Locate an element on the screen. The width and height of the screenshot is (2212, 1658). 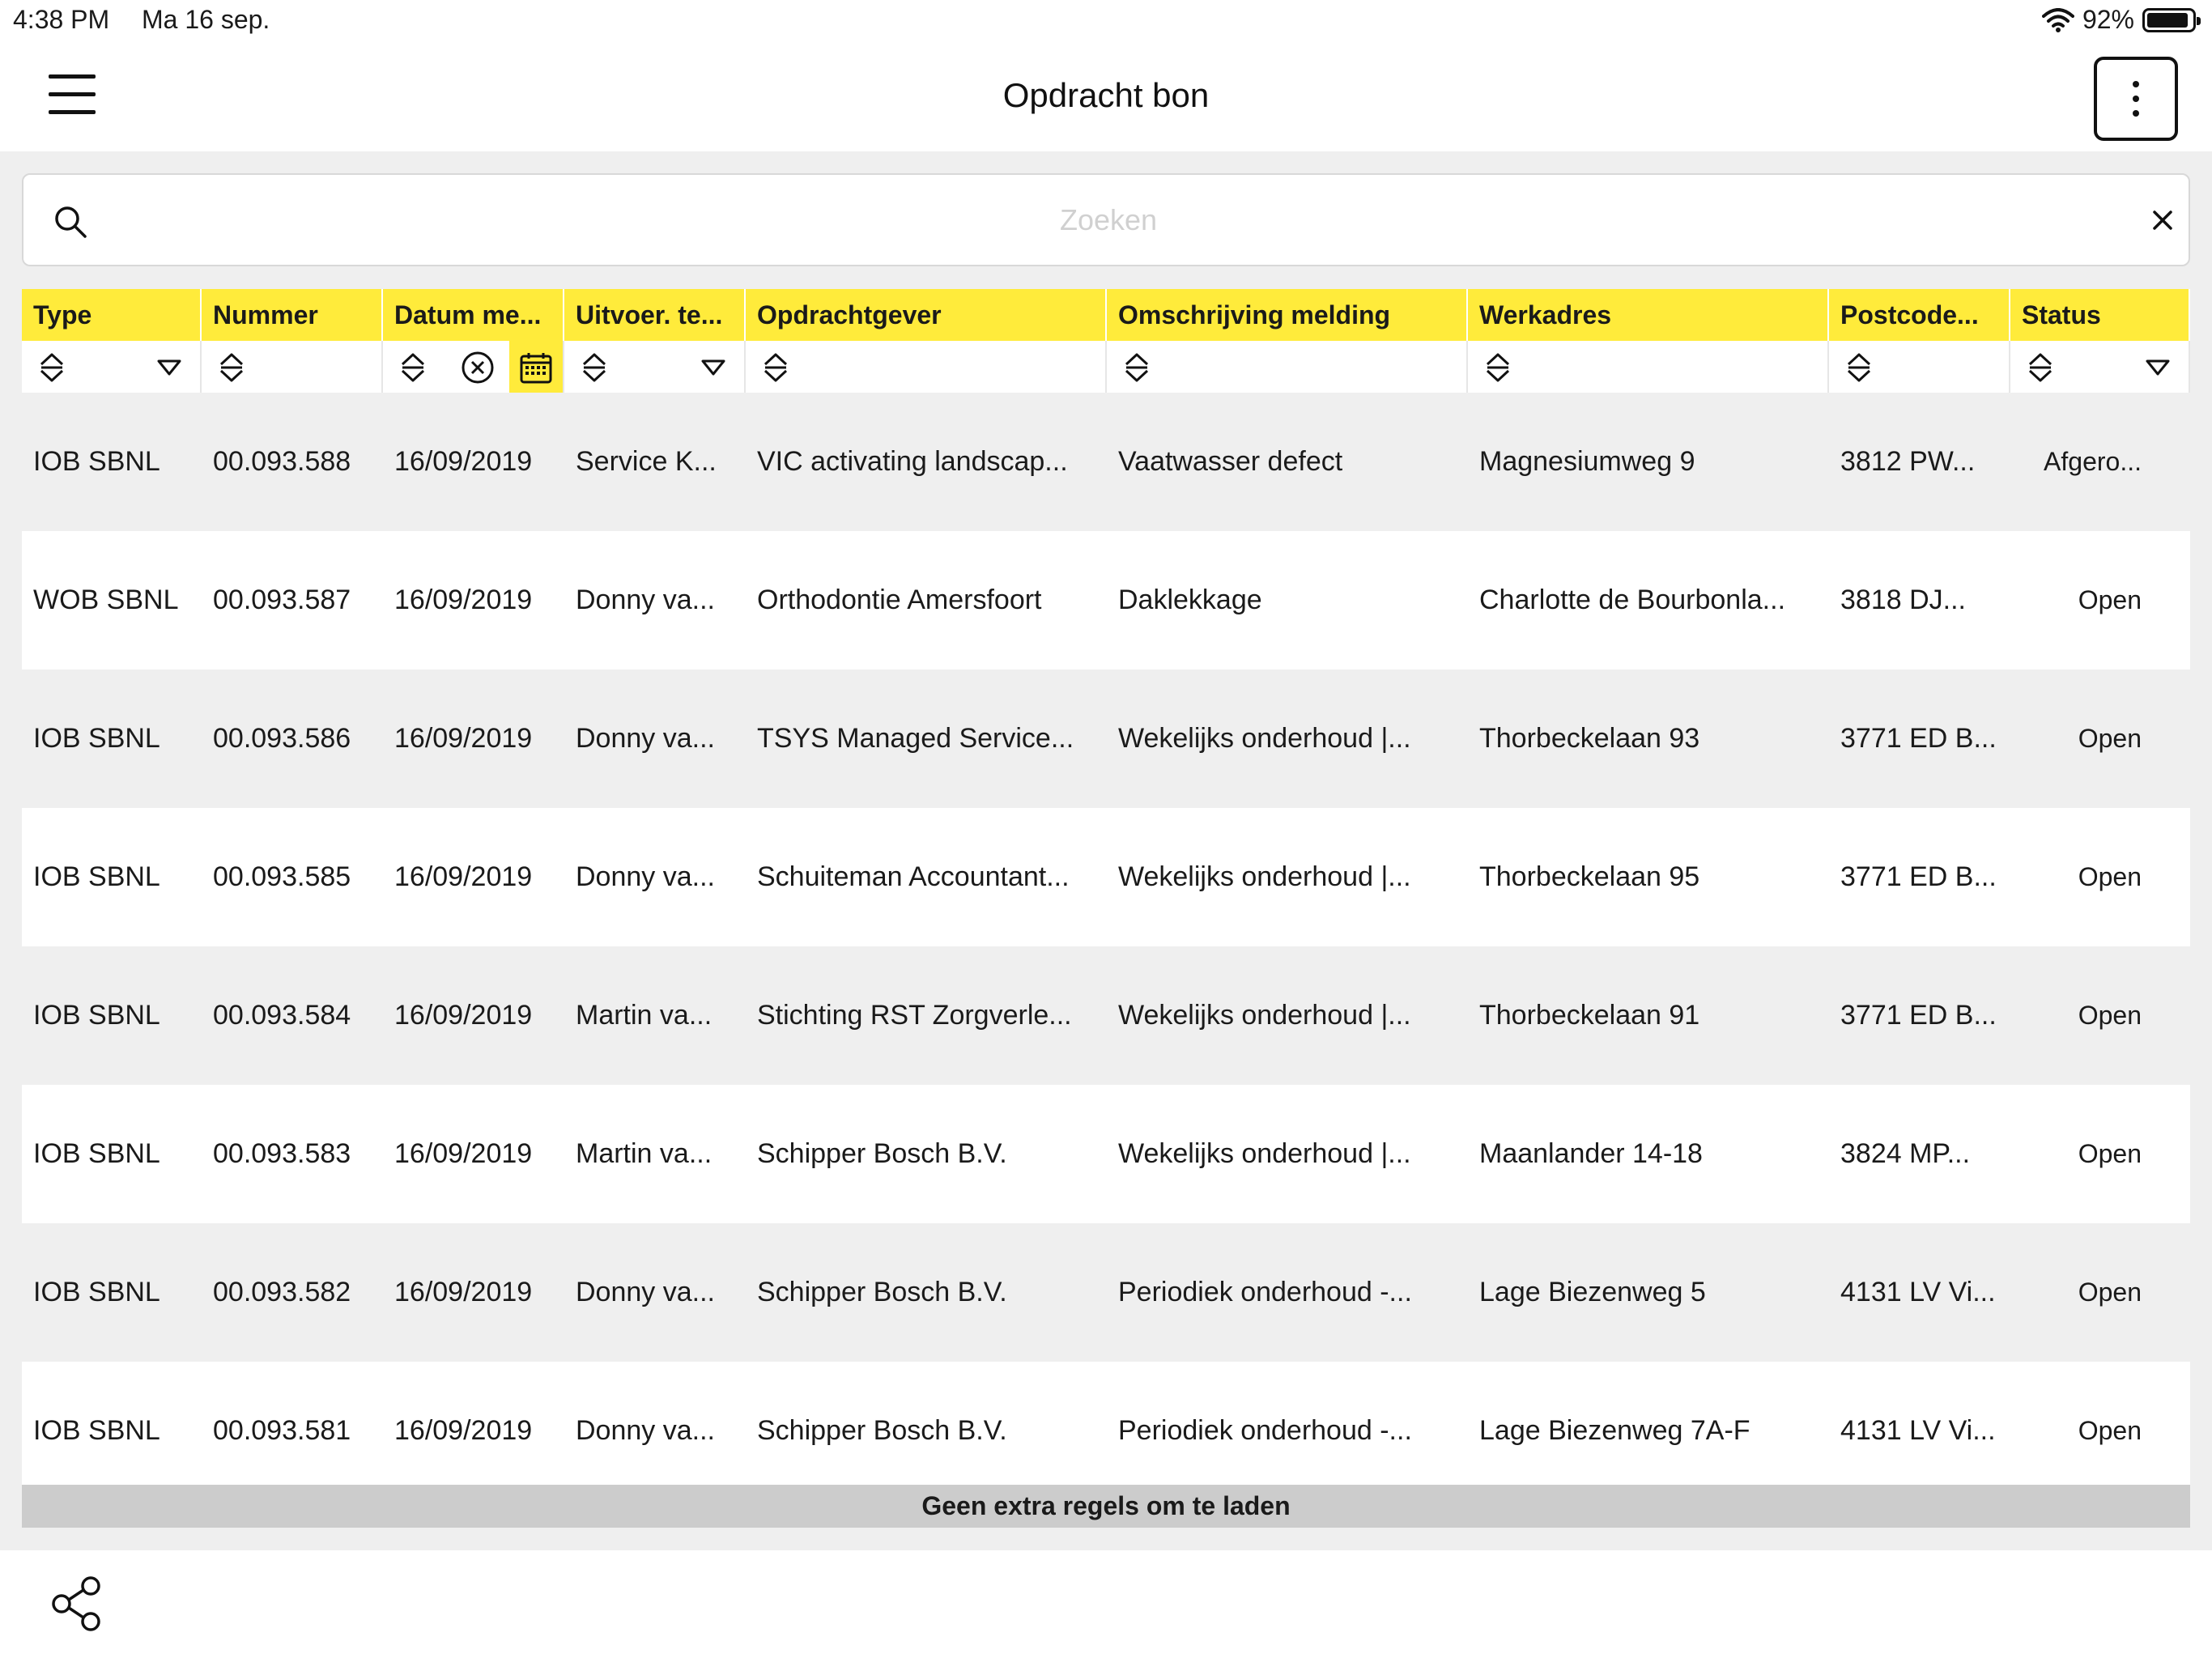
page-title: Opdracht bon is located at coordinates (1106, 95).